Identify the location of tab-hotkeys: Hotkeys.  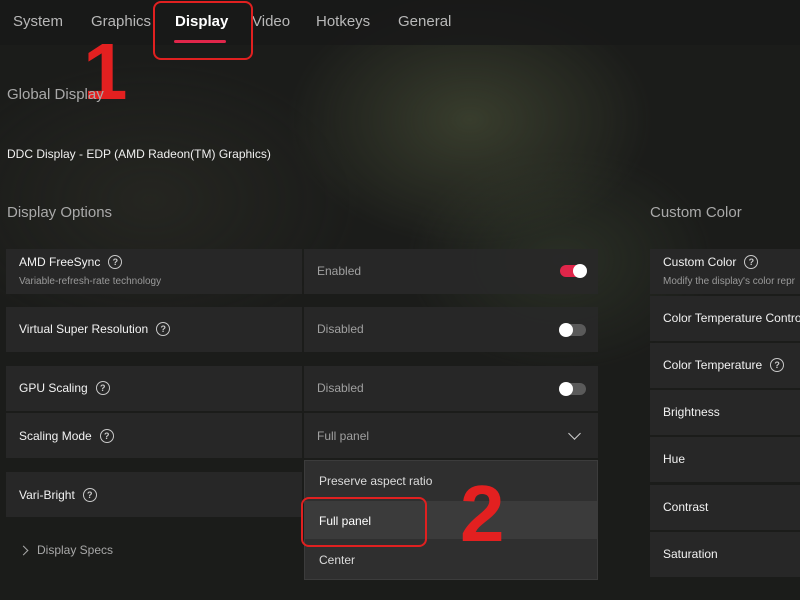
(343, 21).